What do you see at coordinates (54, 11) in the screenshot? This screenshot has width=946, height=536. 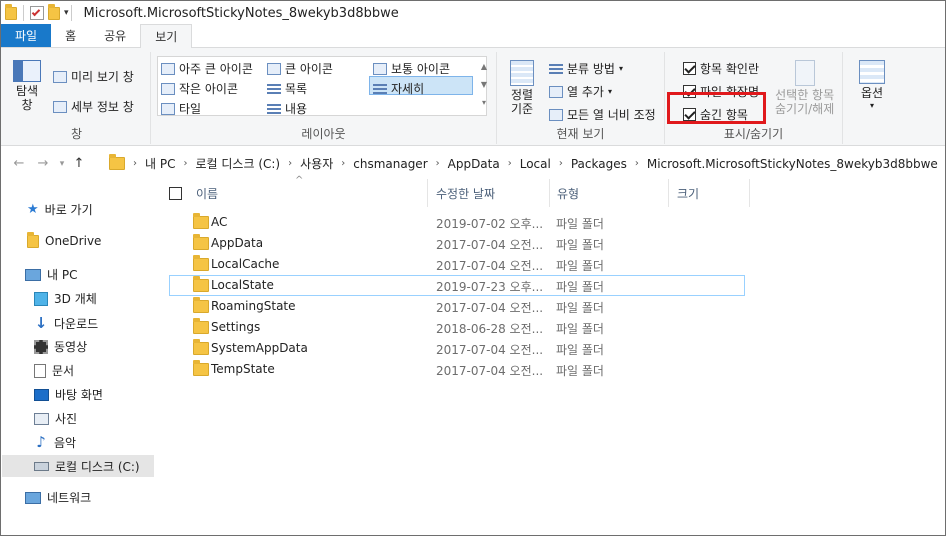 I see `new-folder-icon` at bounding box center [54, 11].